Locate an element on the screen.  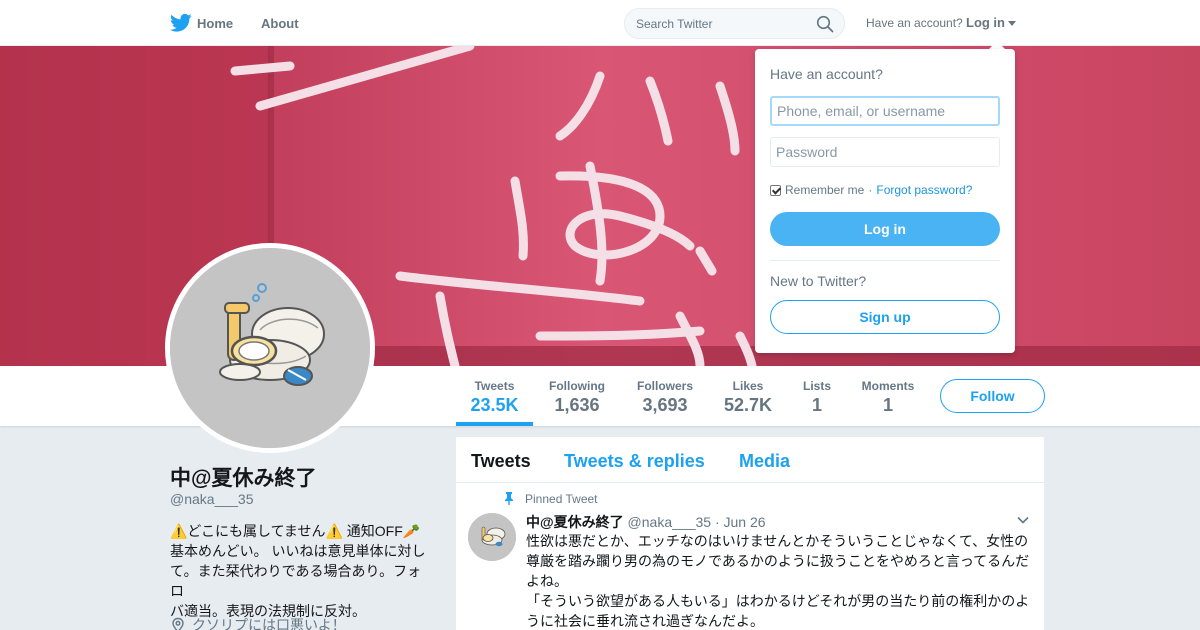
tweet-author-name: 中@夏休み終了 is located at coordinates (575, 522).